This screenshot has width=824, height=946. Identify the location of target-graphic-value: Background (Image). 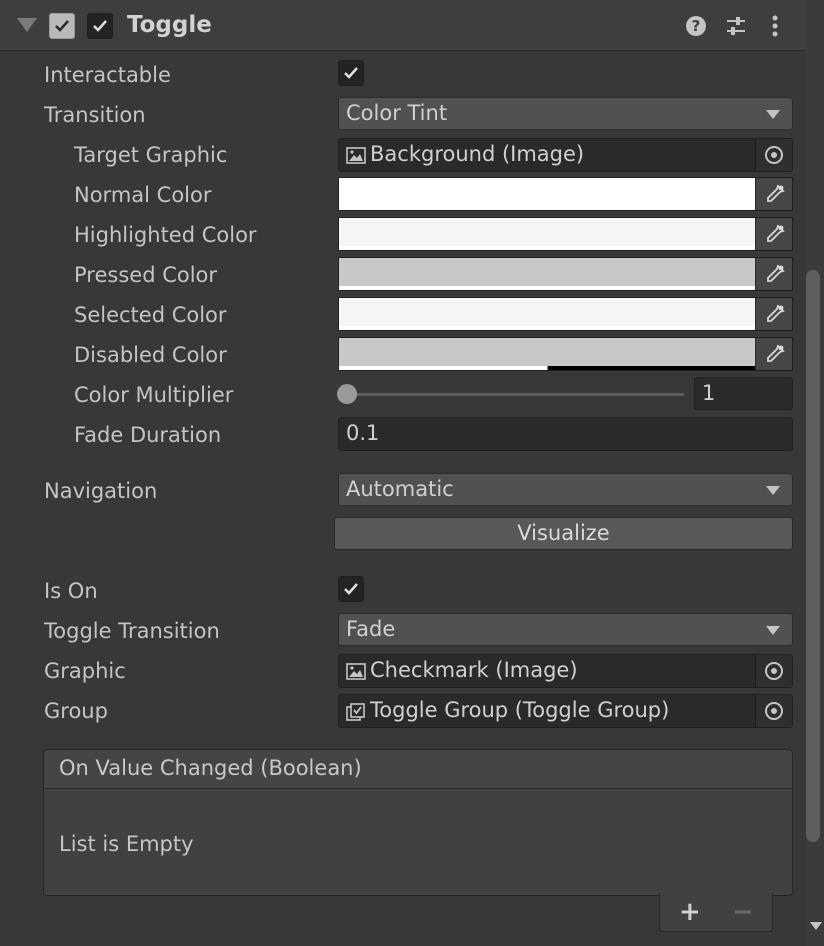
(477, 154).